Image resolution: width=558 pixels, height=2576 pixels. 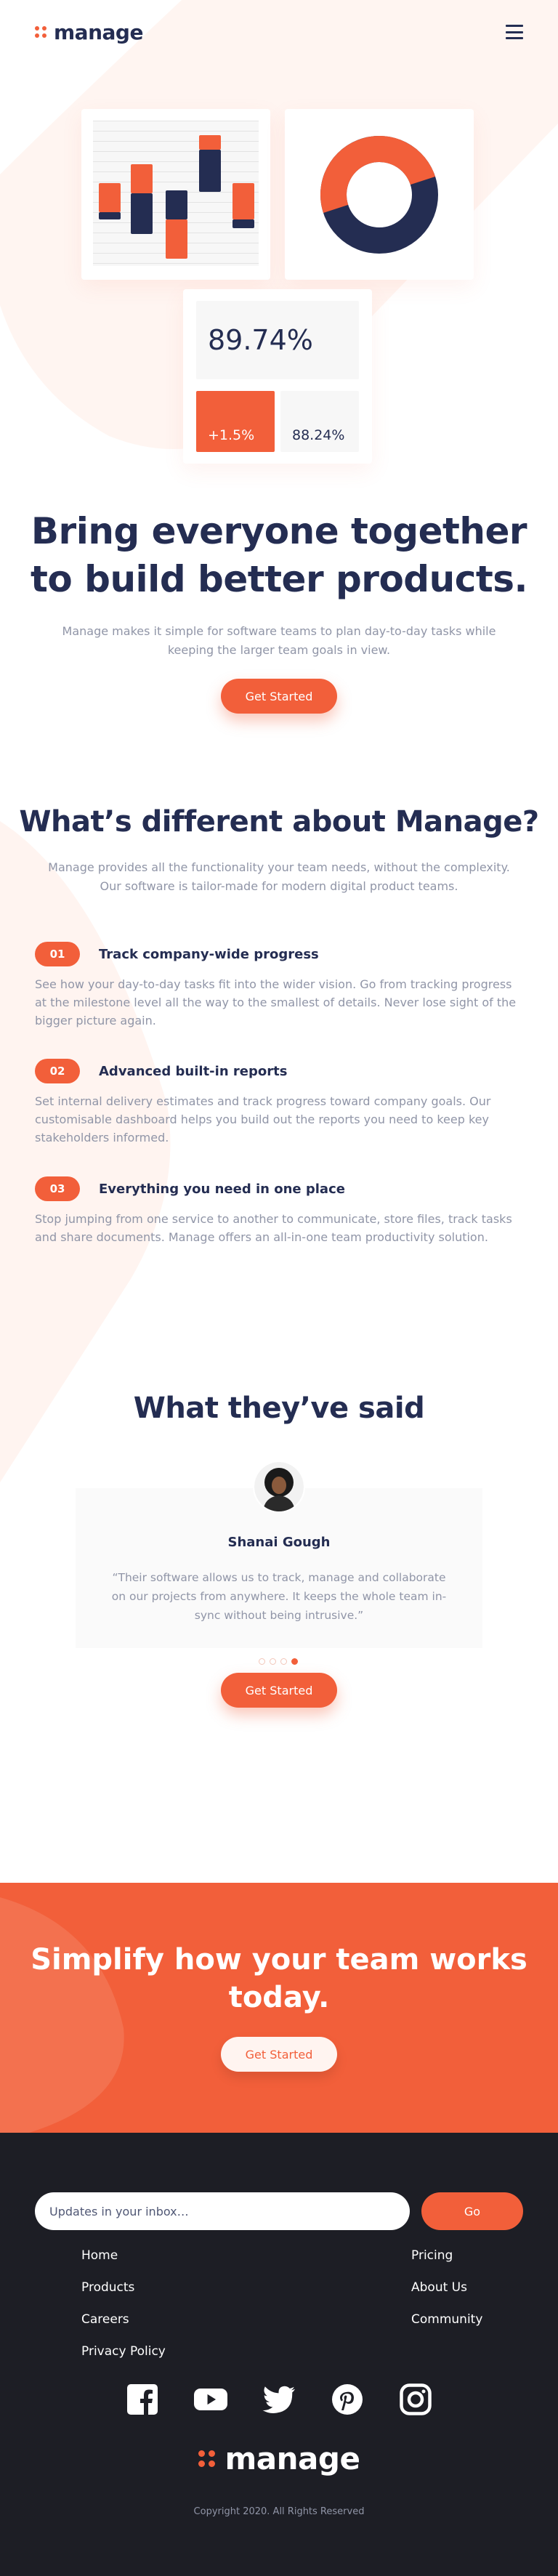 What do you see at coordinates (279, 1409) in the screenshot?
I see `testimonials-title: What they’ve said` at bounding box center [279, 1409].